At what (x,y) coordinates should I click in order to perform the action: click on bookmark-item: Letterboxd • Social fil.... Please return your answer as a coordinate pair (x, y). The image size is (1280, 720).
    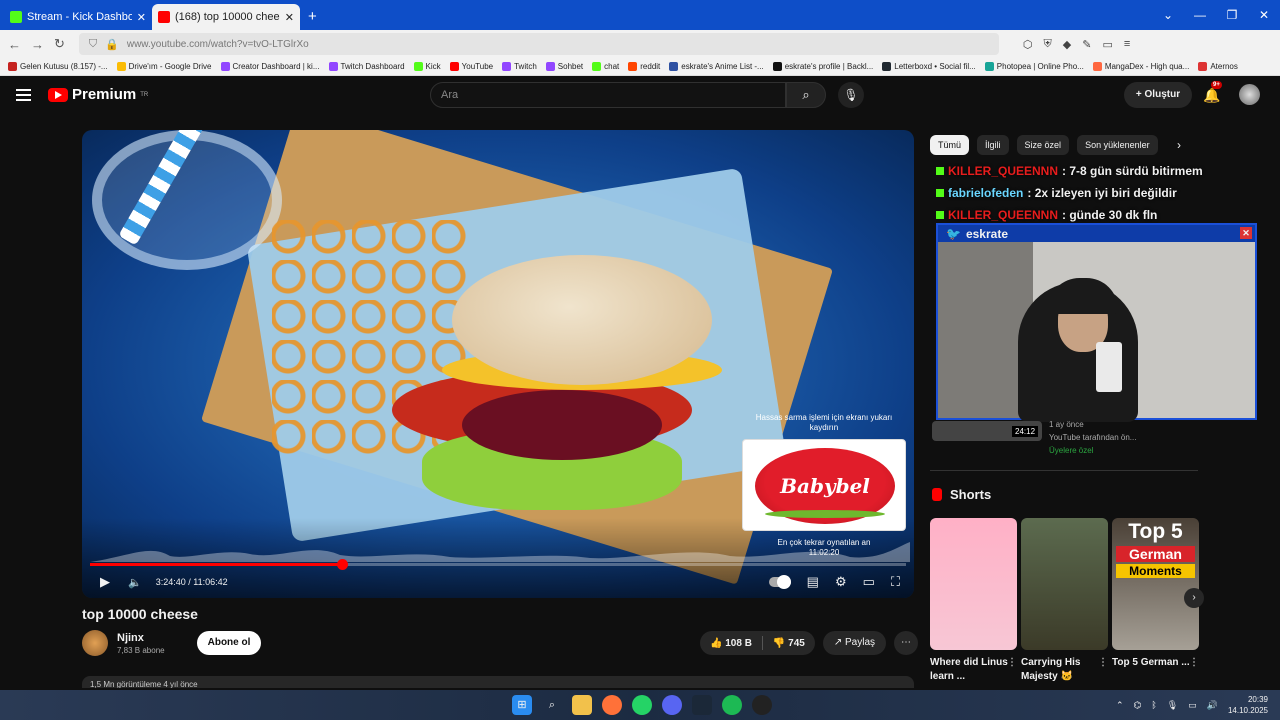
    Looking at the image, I should click on (929, 66).